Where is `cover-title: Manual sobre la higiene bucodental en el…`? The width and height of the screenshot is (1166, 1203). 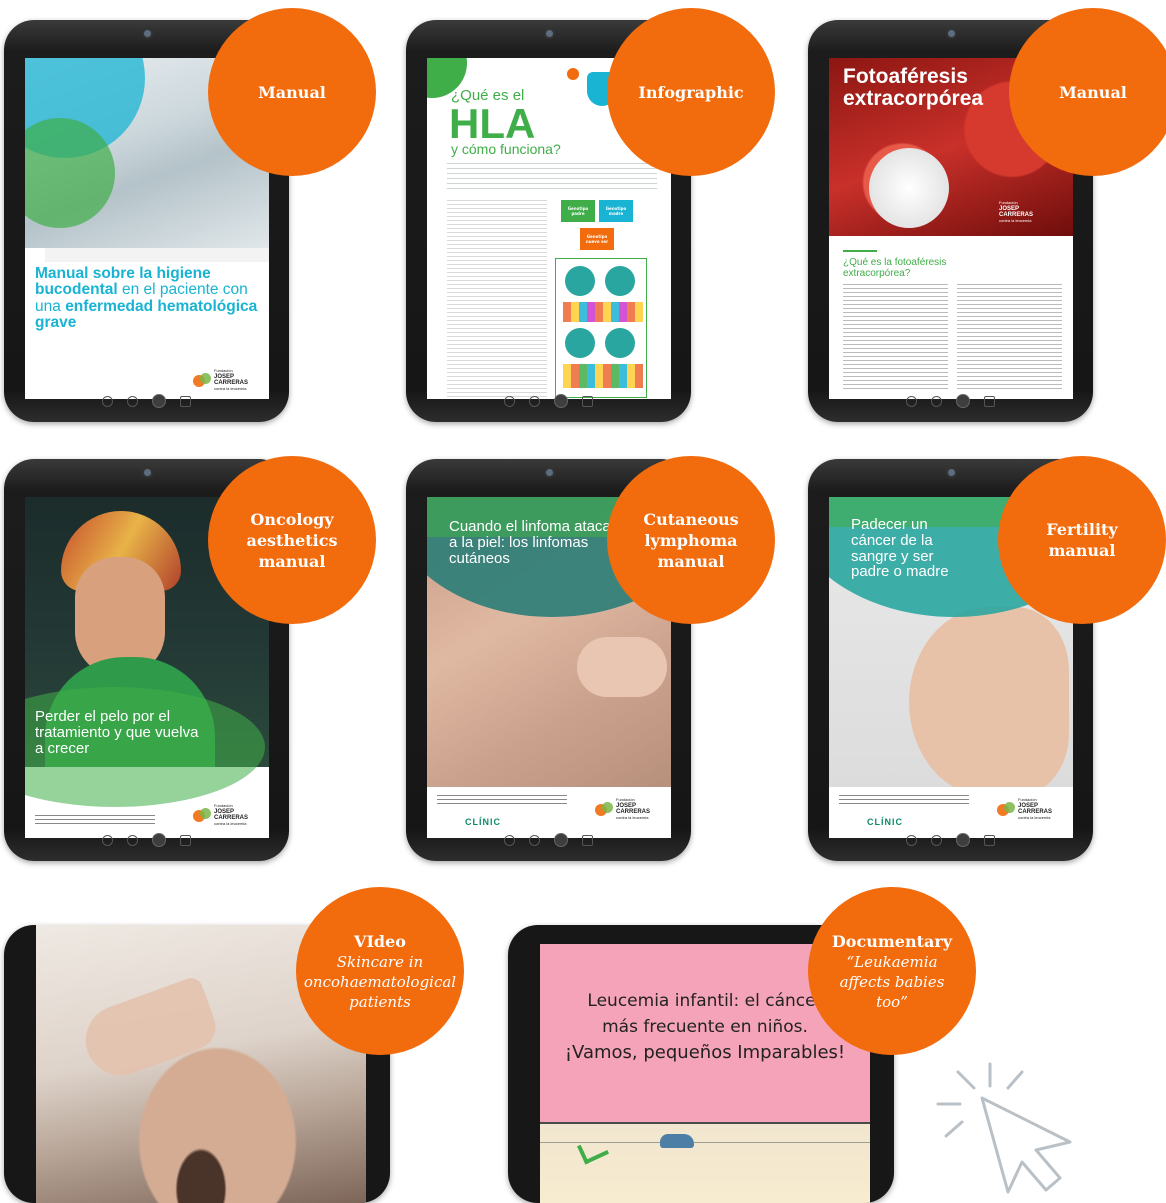 cover-title: Manual sobre la higiene bucodental en el… is located at coordinates (146, 298).